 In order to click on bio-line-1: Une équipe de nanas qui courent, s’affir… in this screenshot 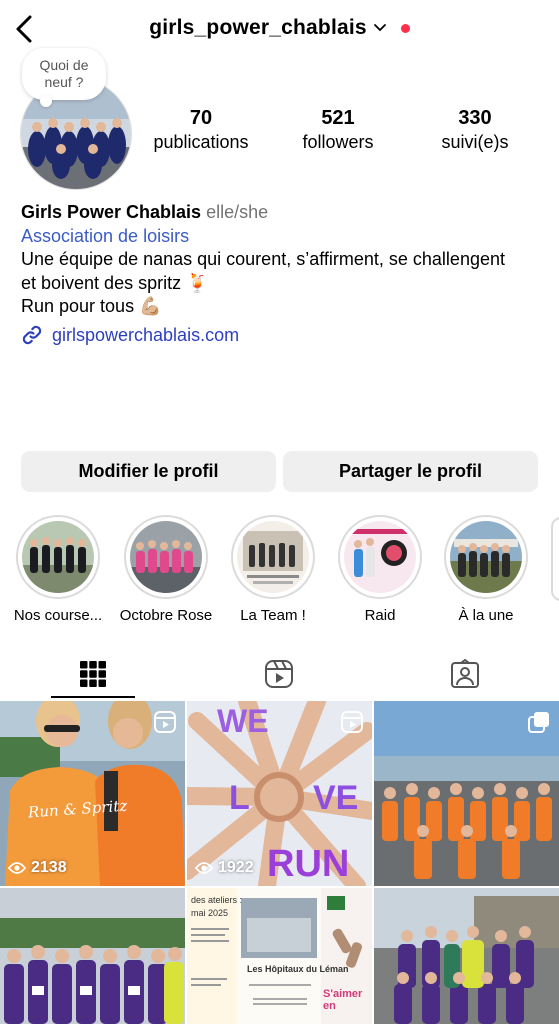, I will do `click(263, 259)`.